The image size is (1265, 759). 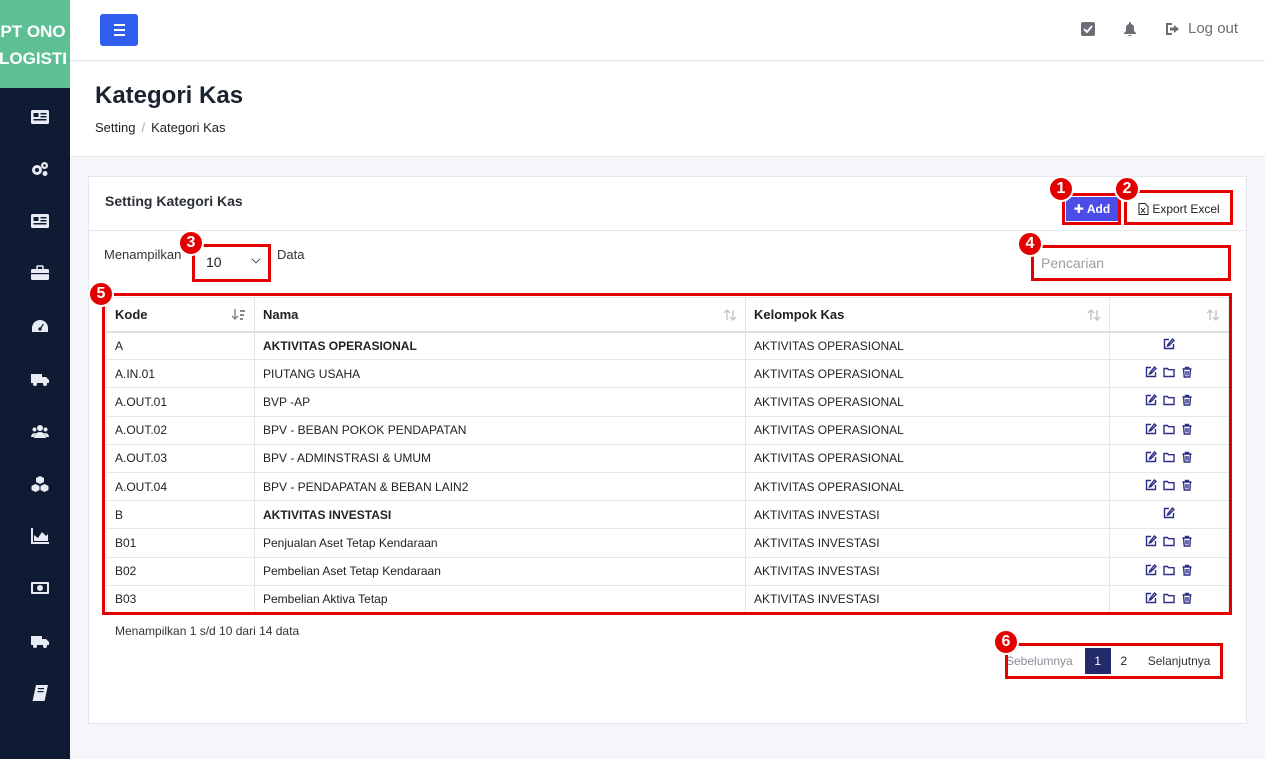 What do you see at coordinates (174, 201) in the screenshot?
I see `card-title: Setting Kategori Kas` at bounding box center [174, 201].